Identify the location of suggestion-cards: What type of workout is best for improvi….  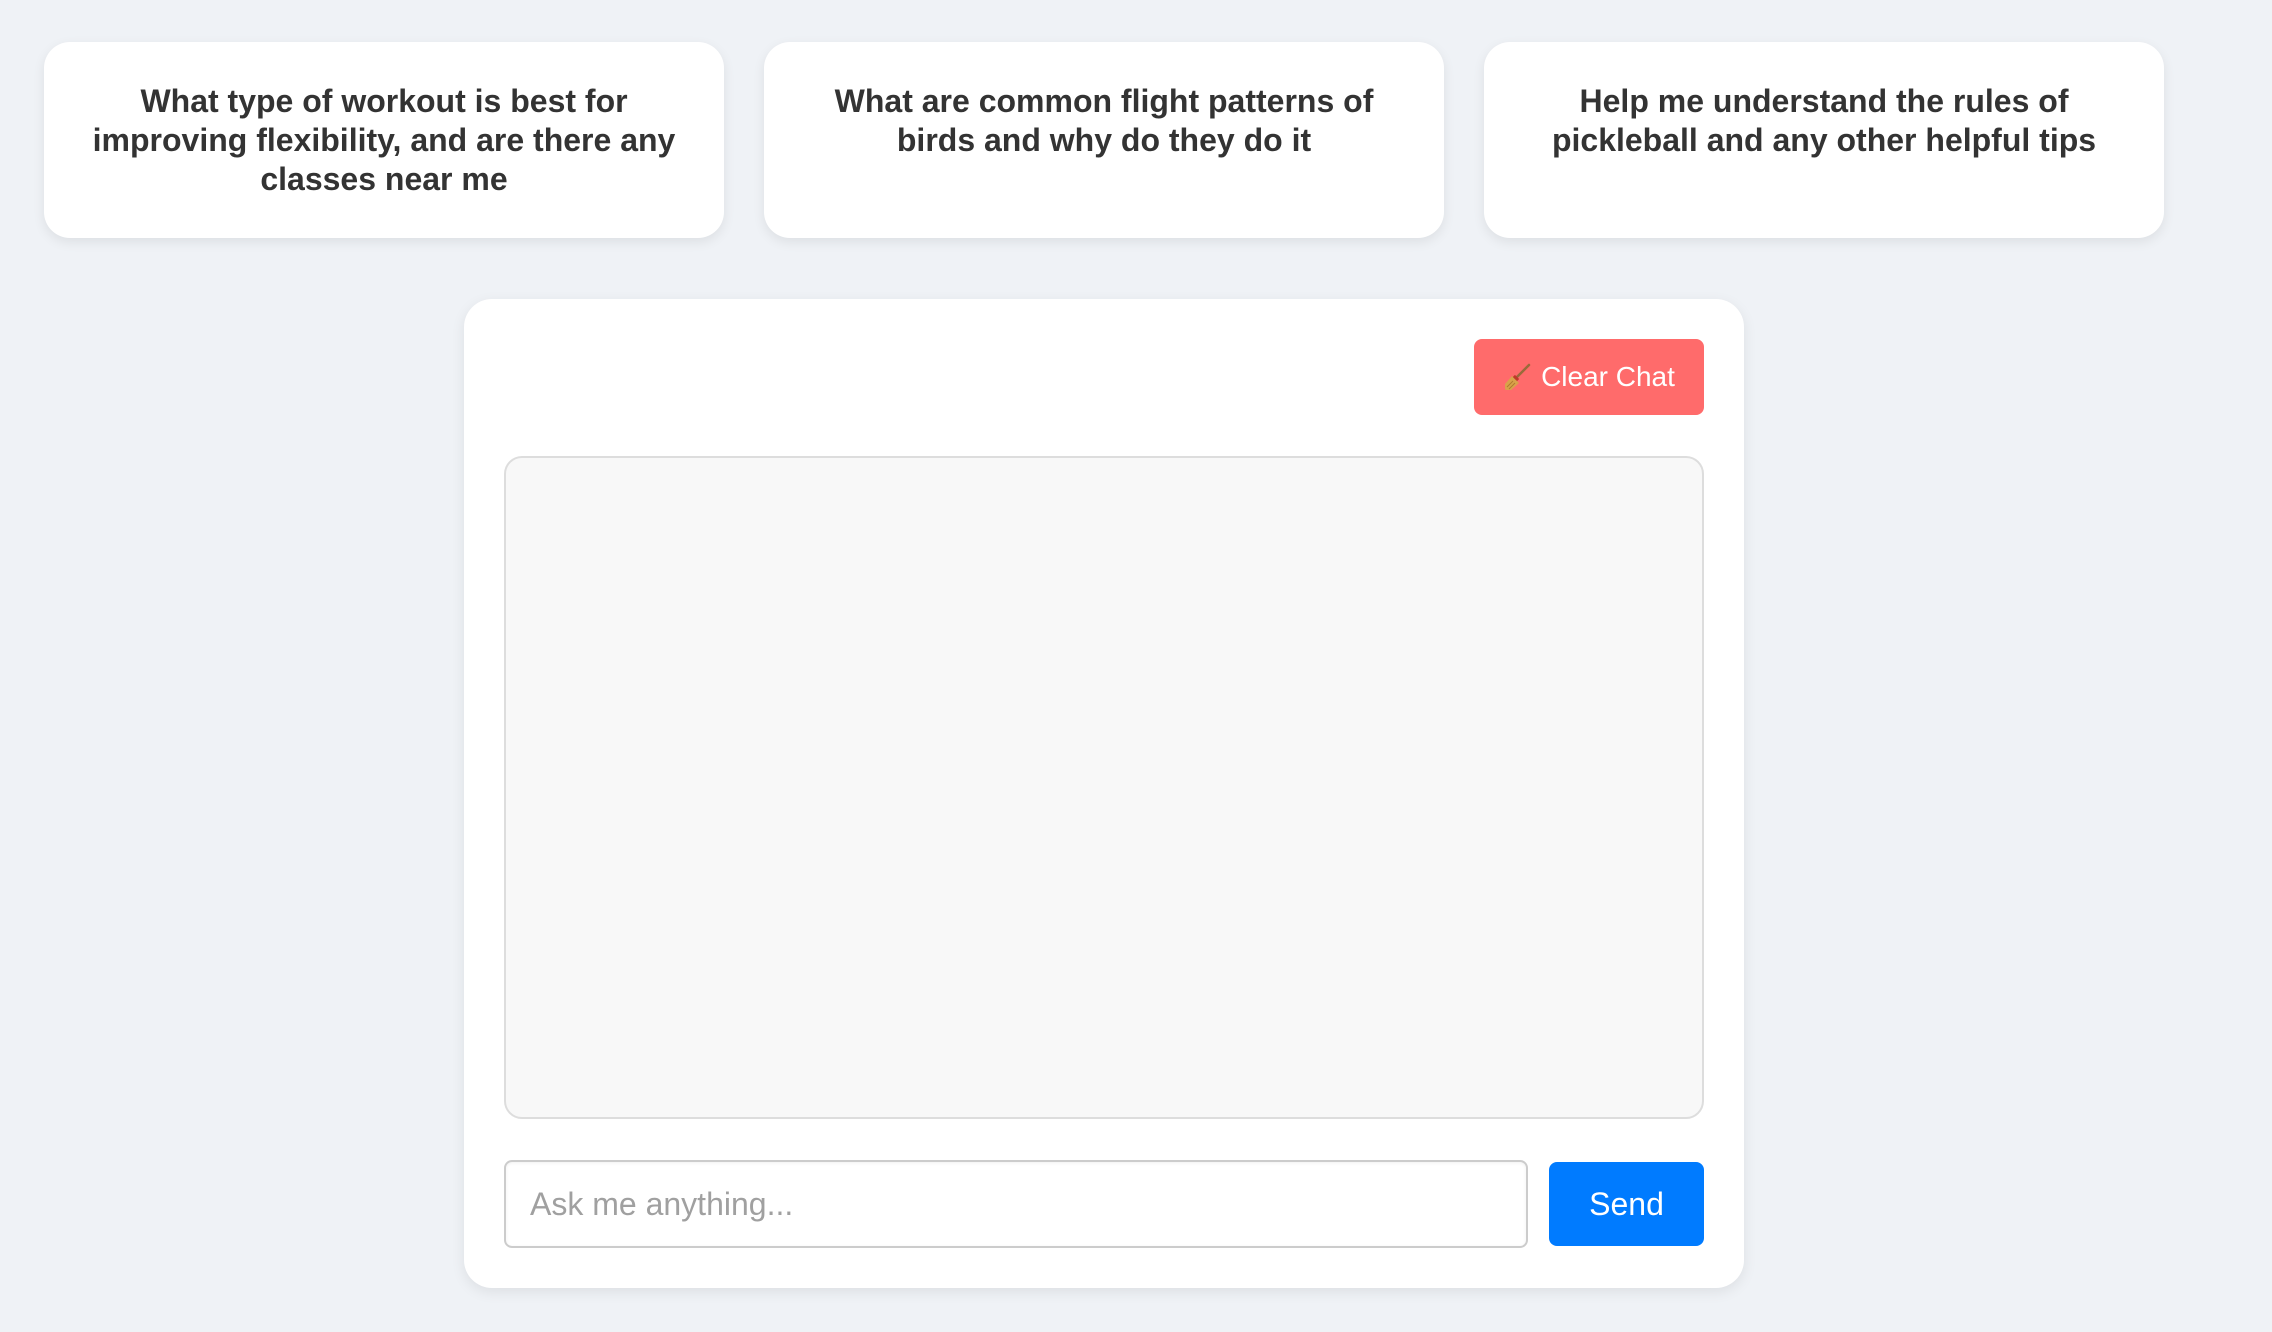
(1104, 140).